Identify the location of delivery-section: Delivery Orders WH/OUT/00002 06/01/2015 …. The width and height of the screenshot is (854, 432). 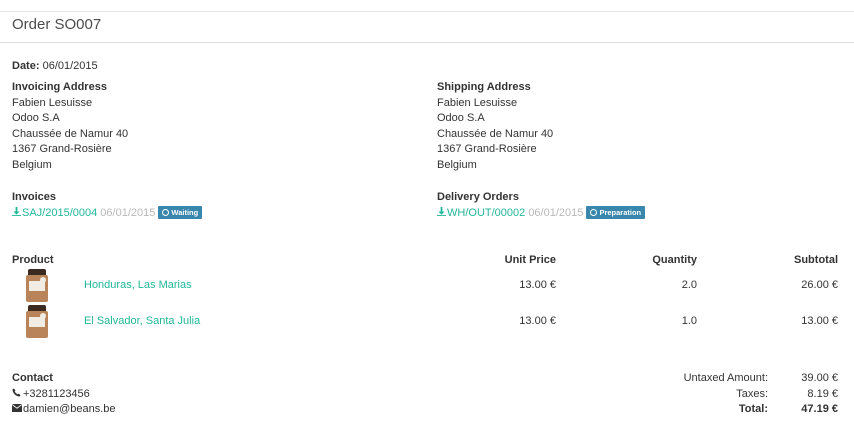
(541, 206).